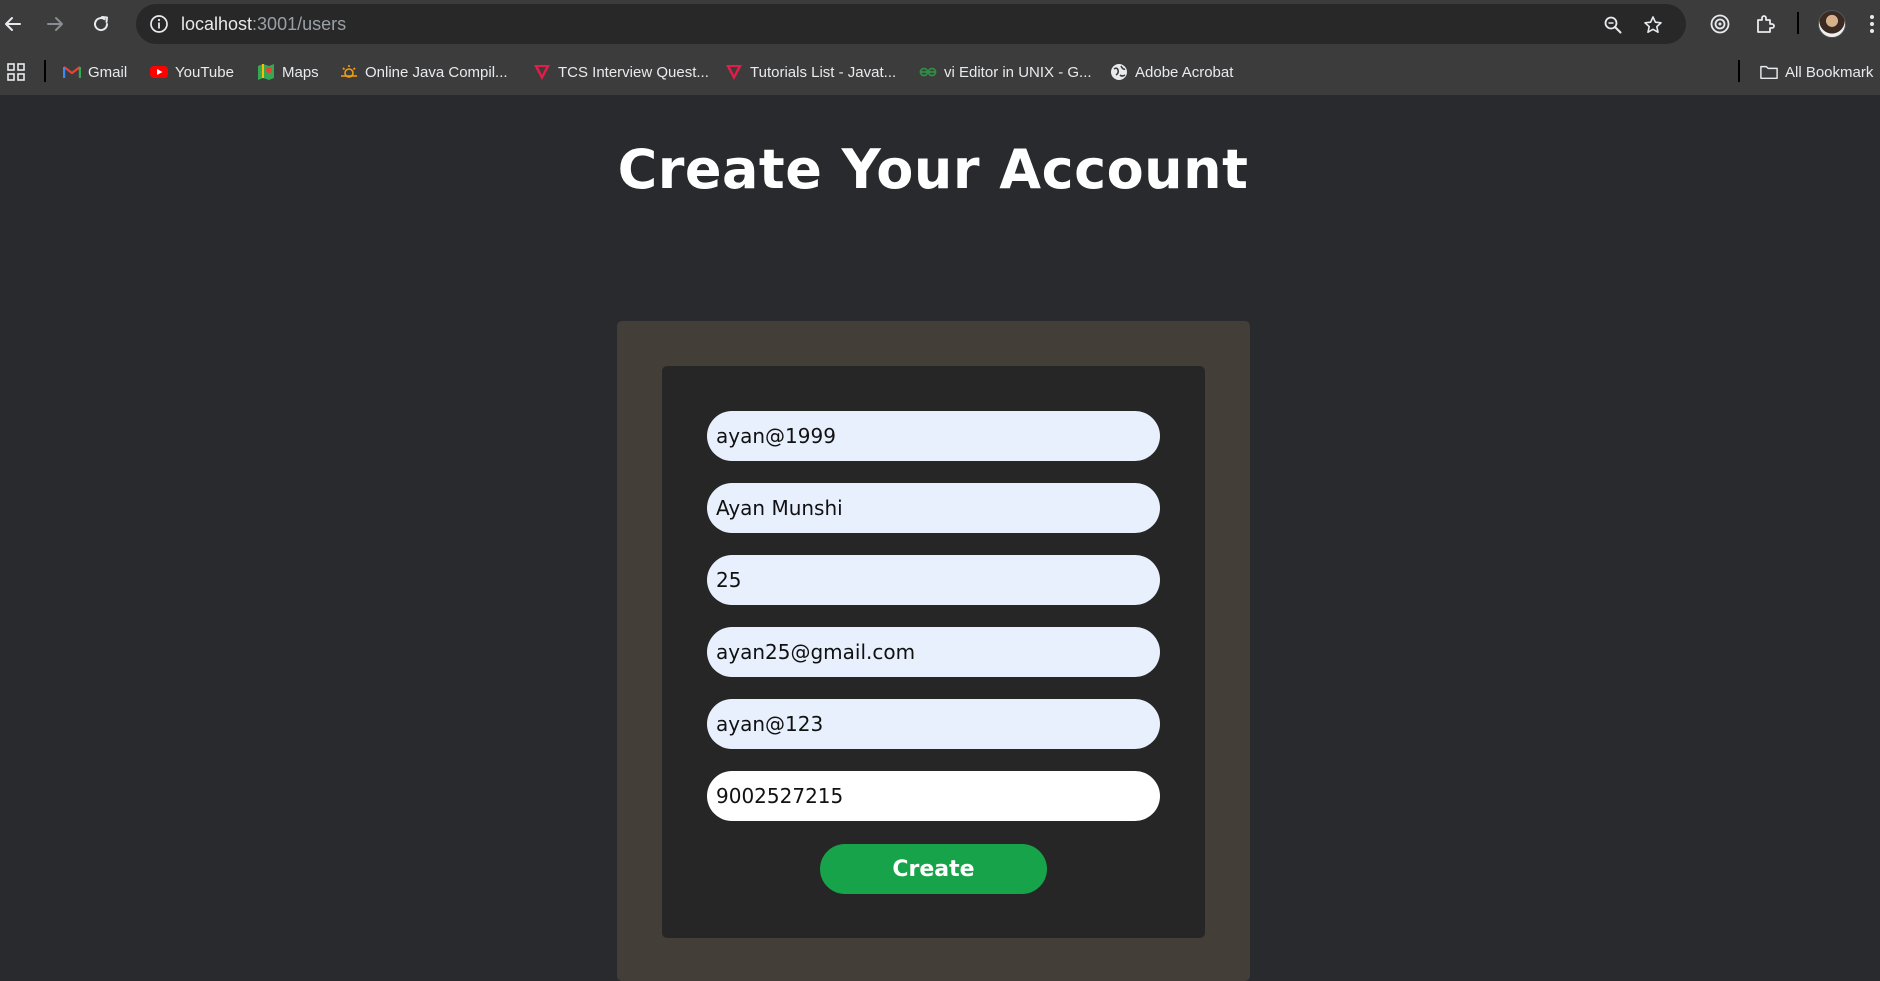  Describe the element at coordinates (1720, 24) in the screenshot. I see `google-lens-icon` at that location.